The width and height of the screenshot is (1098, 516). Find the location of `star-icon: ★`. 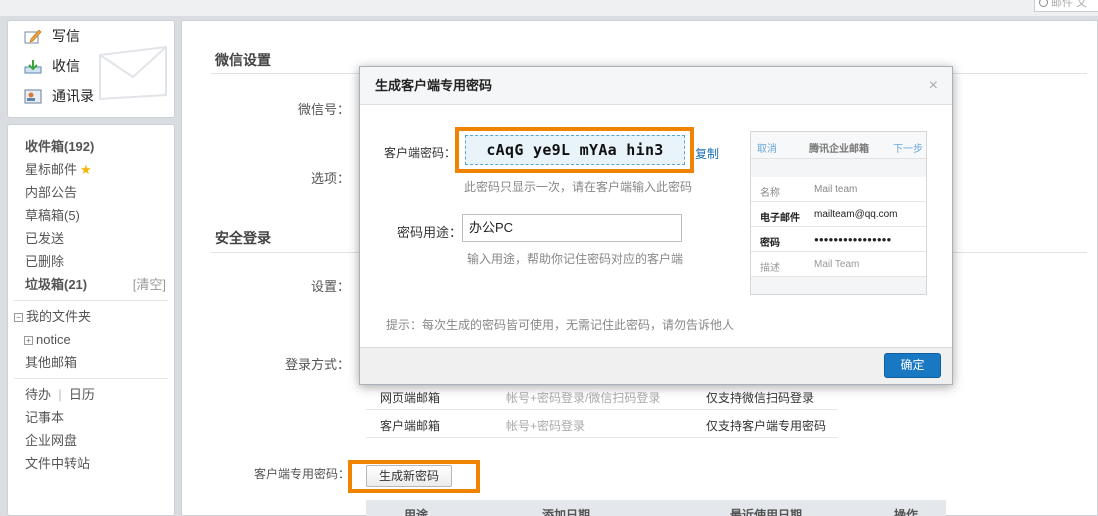

star-icon: ★ is located at coordinates (86, 169).